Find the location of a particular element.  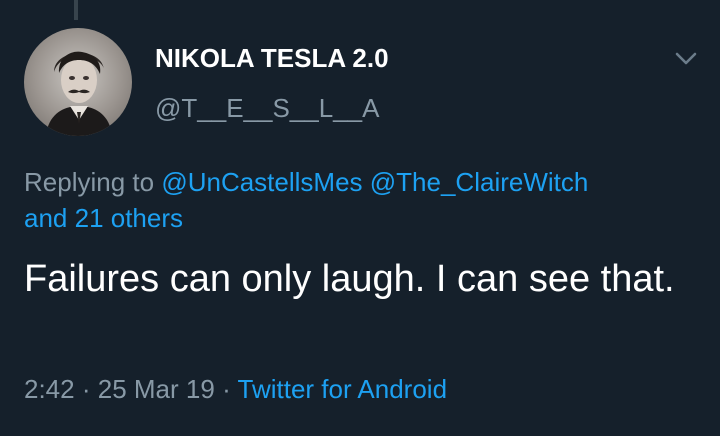

tweet-text: Failures can only laugh. I can see that. is located at coordinates (349, 279).